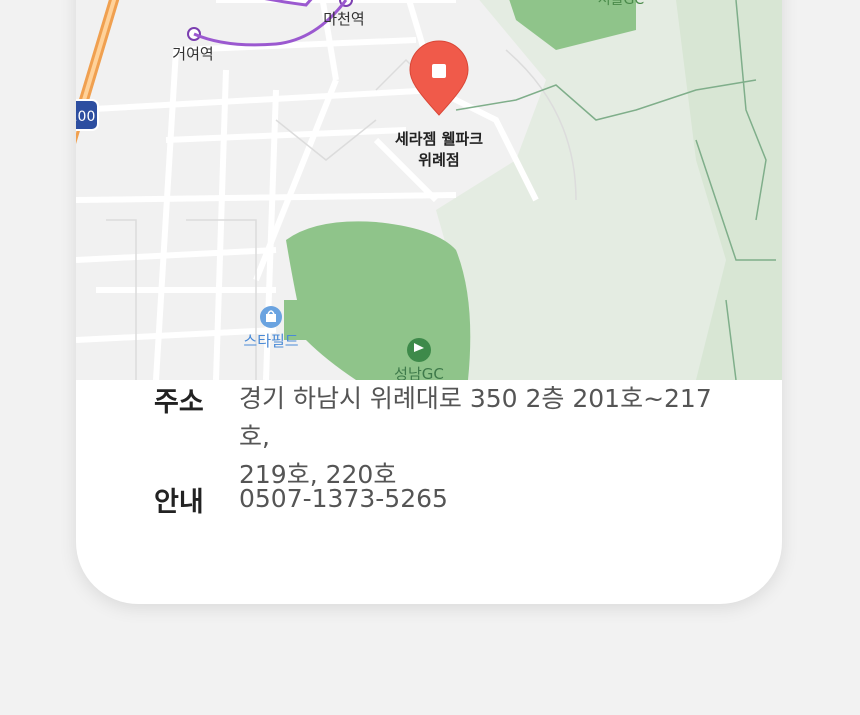 Image resolution: width=860 pixels, height=715 pixels. What do you see at coordinates (270, 341) in the screenshot?
I see `starfield-label: 스타필드` at bounding box center [270, 341].